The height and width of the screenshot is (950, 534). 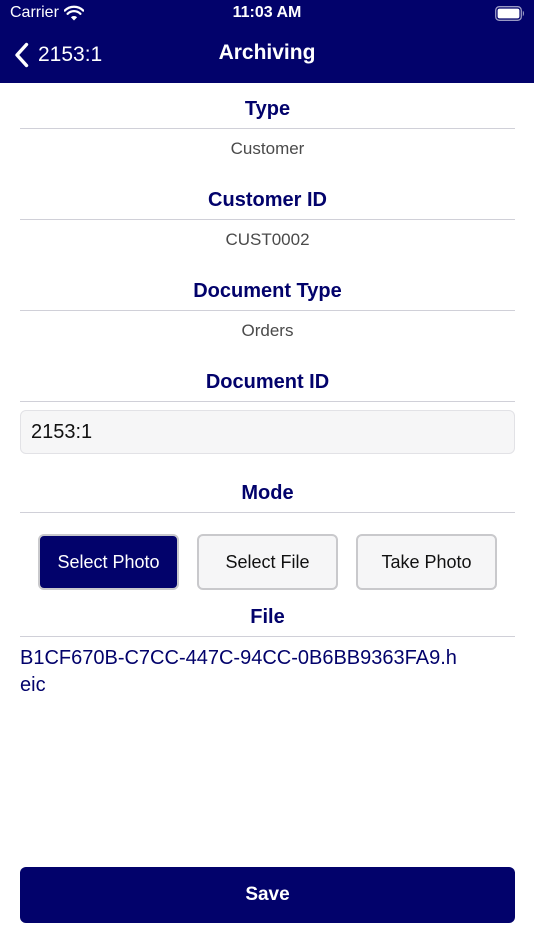 What do you see at coordinates (70, 54) in the screenshot?
I see `back-label: 2153:1` at bounding box center [70, 54].